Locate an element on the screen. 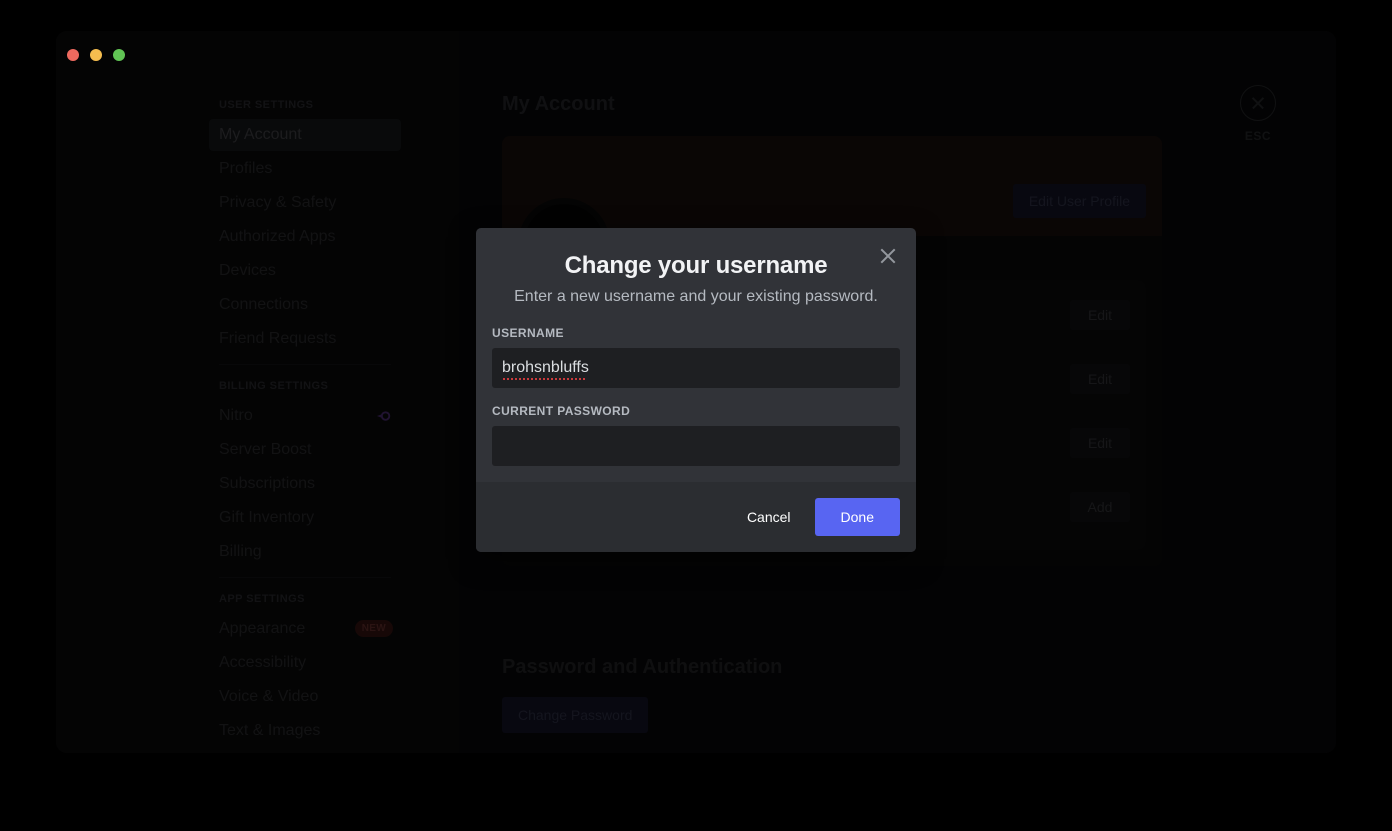 The image size is (1392, 831). current-password-field-block: CURRENT PASSWORD is located at coordinates (696, 435).